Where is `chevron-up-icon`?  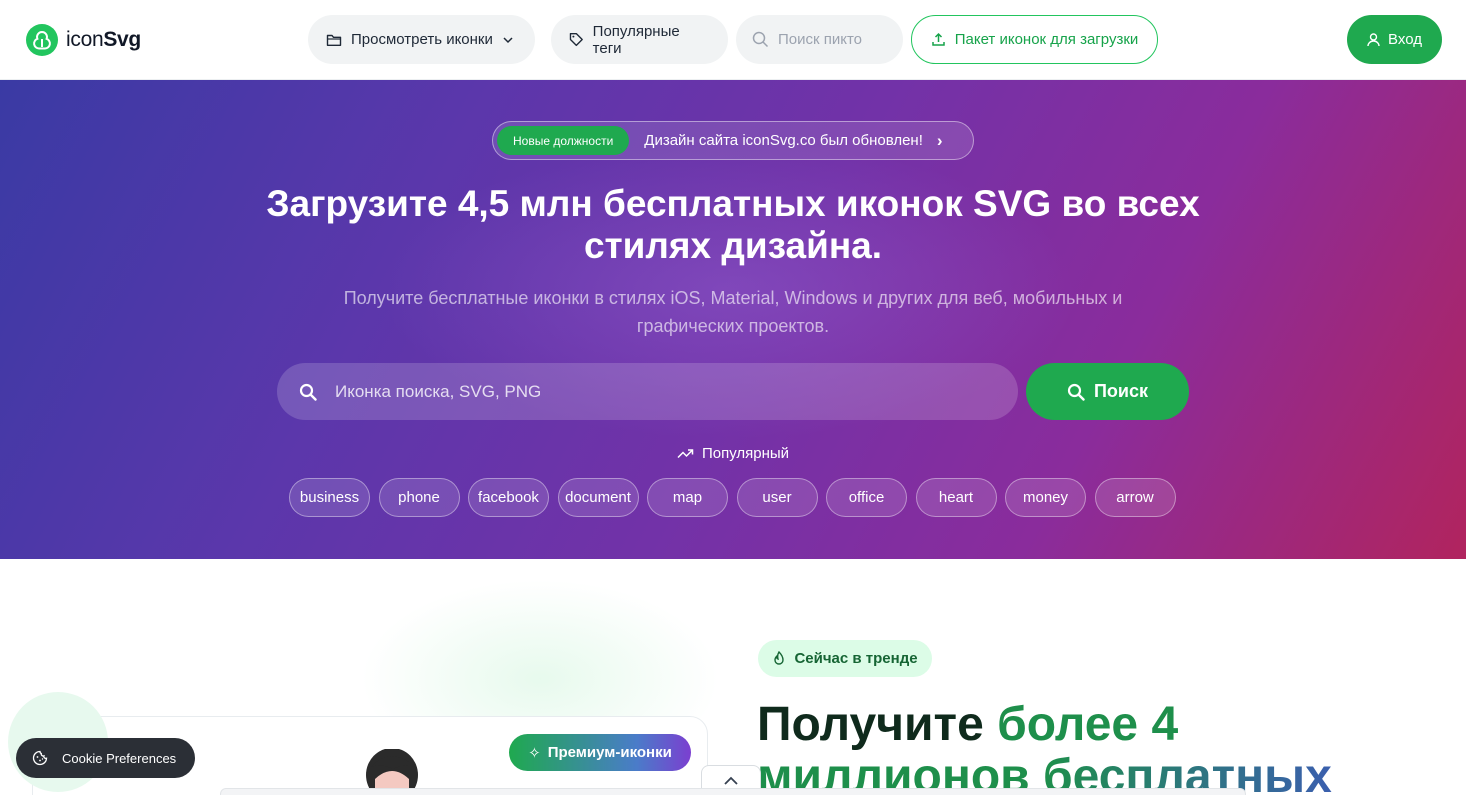 chevron-up-icon is located at coordinates (731, 780).